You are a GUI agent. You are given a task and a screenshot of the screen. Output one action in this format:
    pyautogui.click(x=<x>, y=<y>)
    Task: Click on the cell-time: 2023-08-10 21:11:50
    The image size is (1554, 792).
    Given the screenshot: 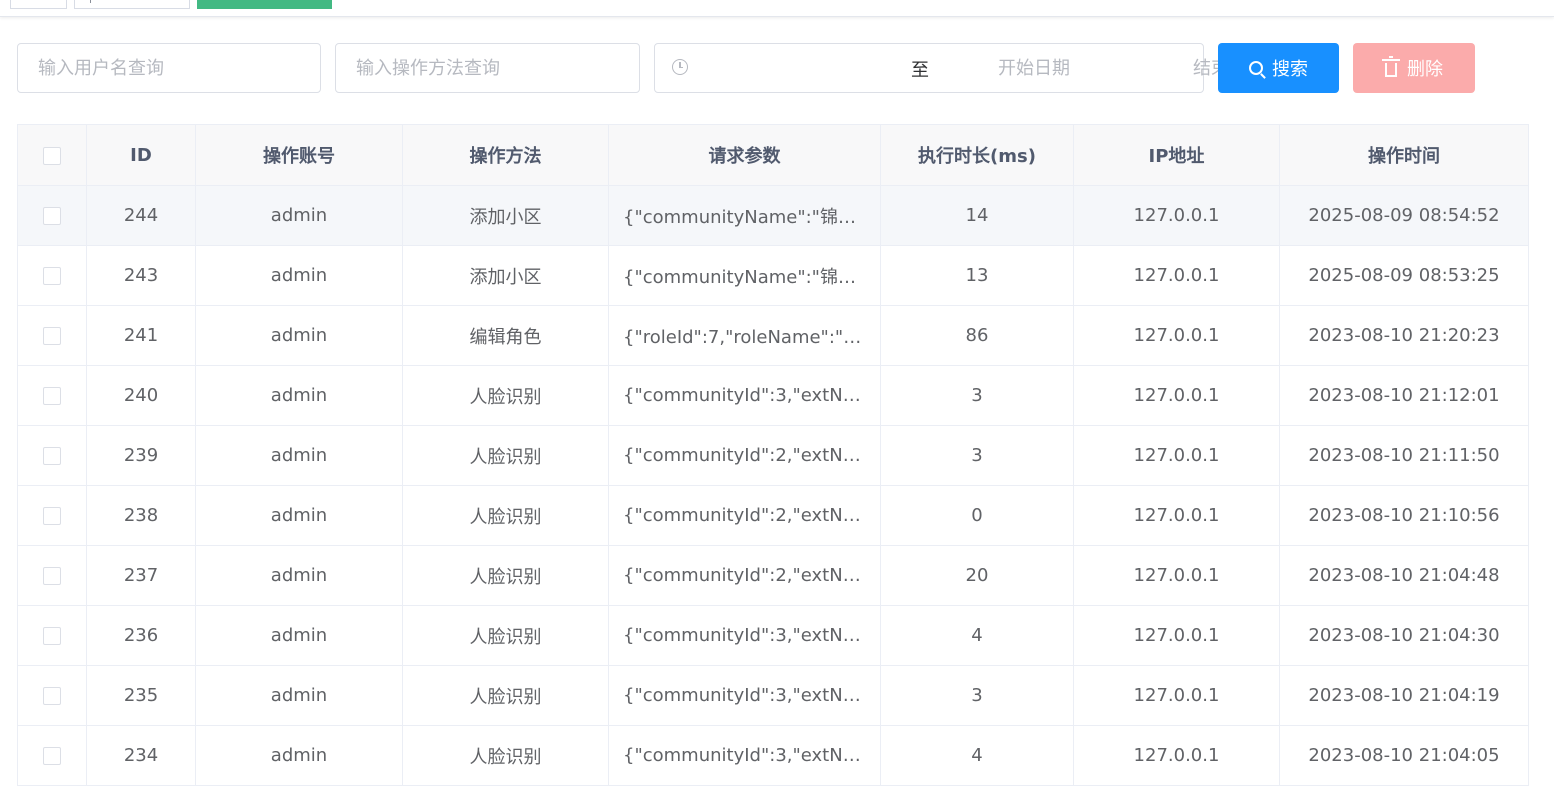 What is the action you would take?
    pyautogui.click(x=1404, y=455)
    